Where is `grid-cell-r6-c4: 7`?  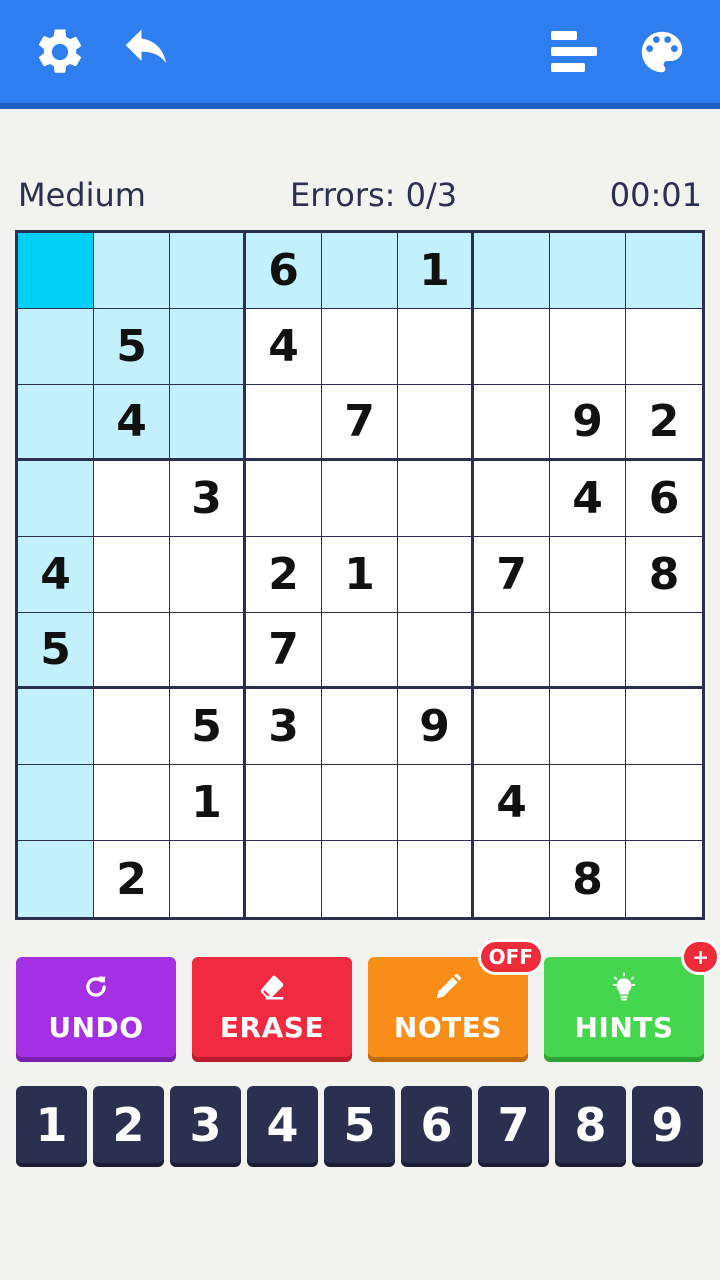 grid-cell-r6-c4: 7 is located at coordinates (284, 651).